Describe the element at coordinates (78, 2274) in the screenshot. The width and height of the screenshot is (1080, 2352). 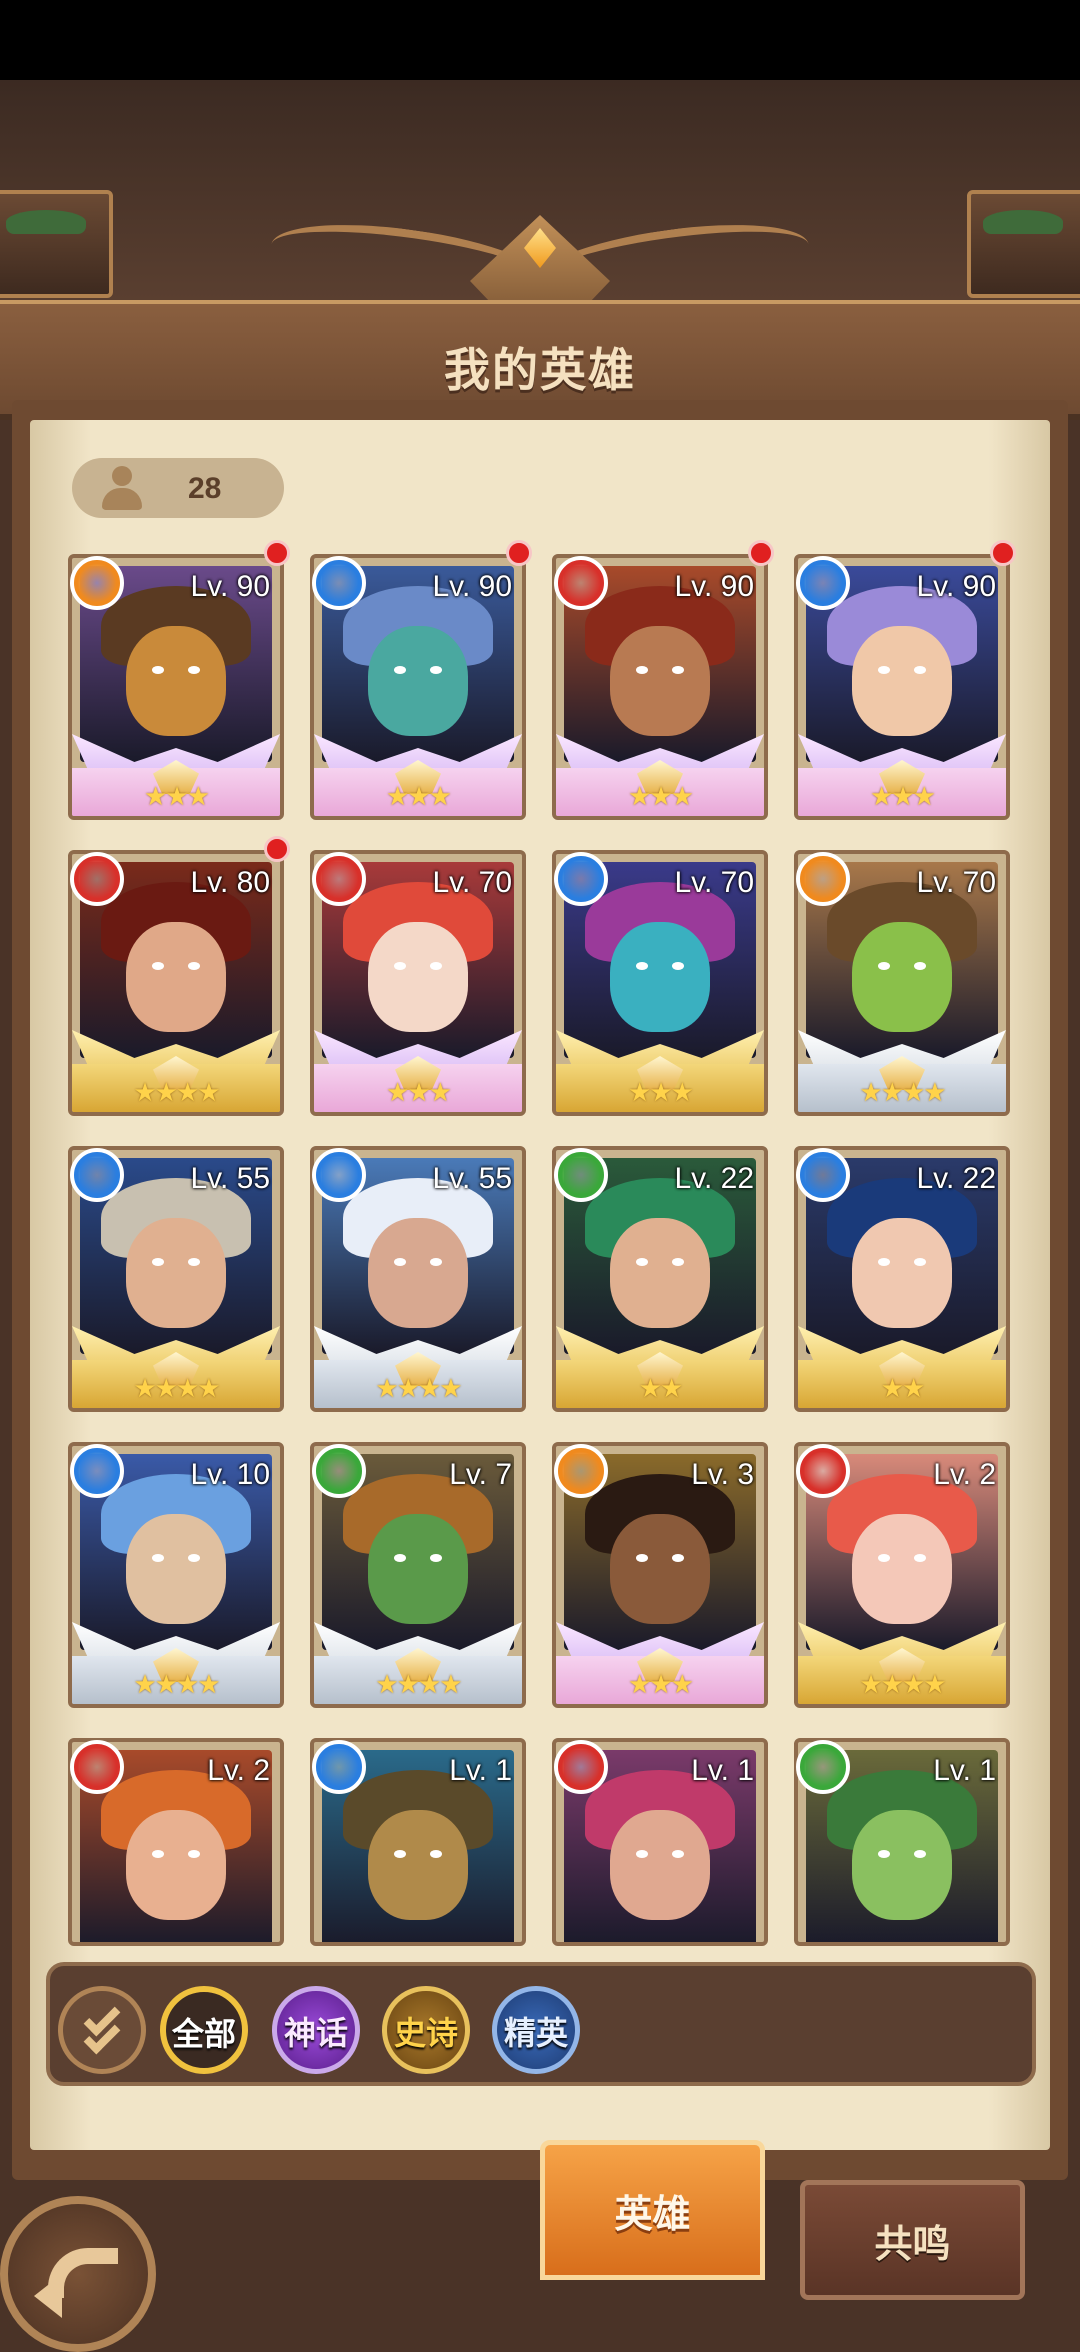
I see `back-button` at that location.